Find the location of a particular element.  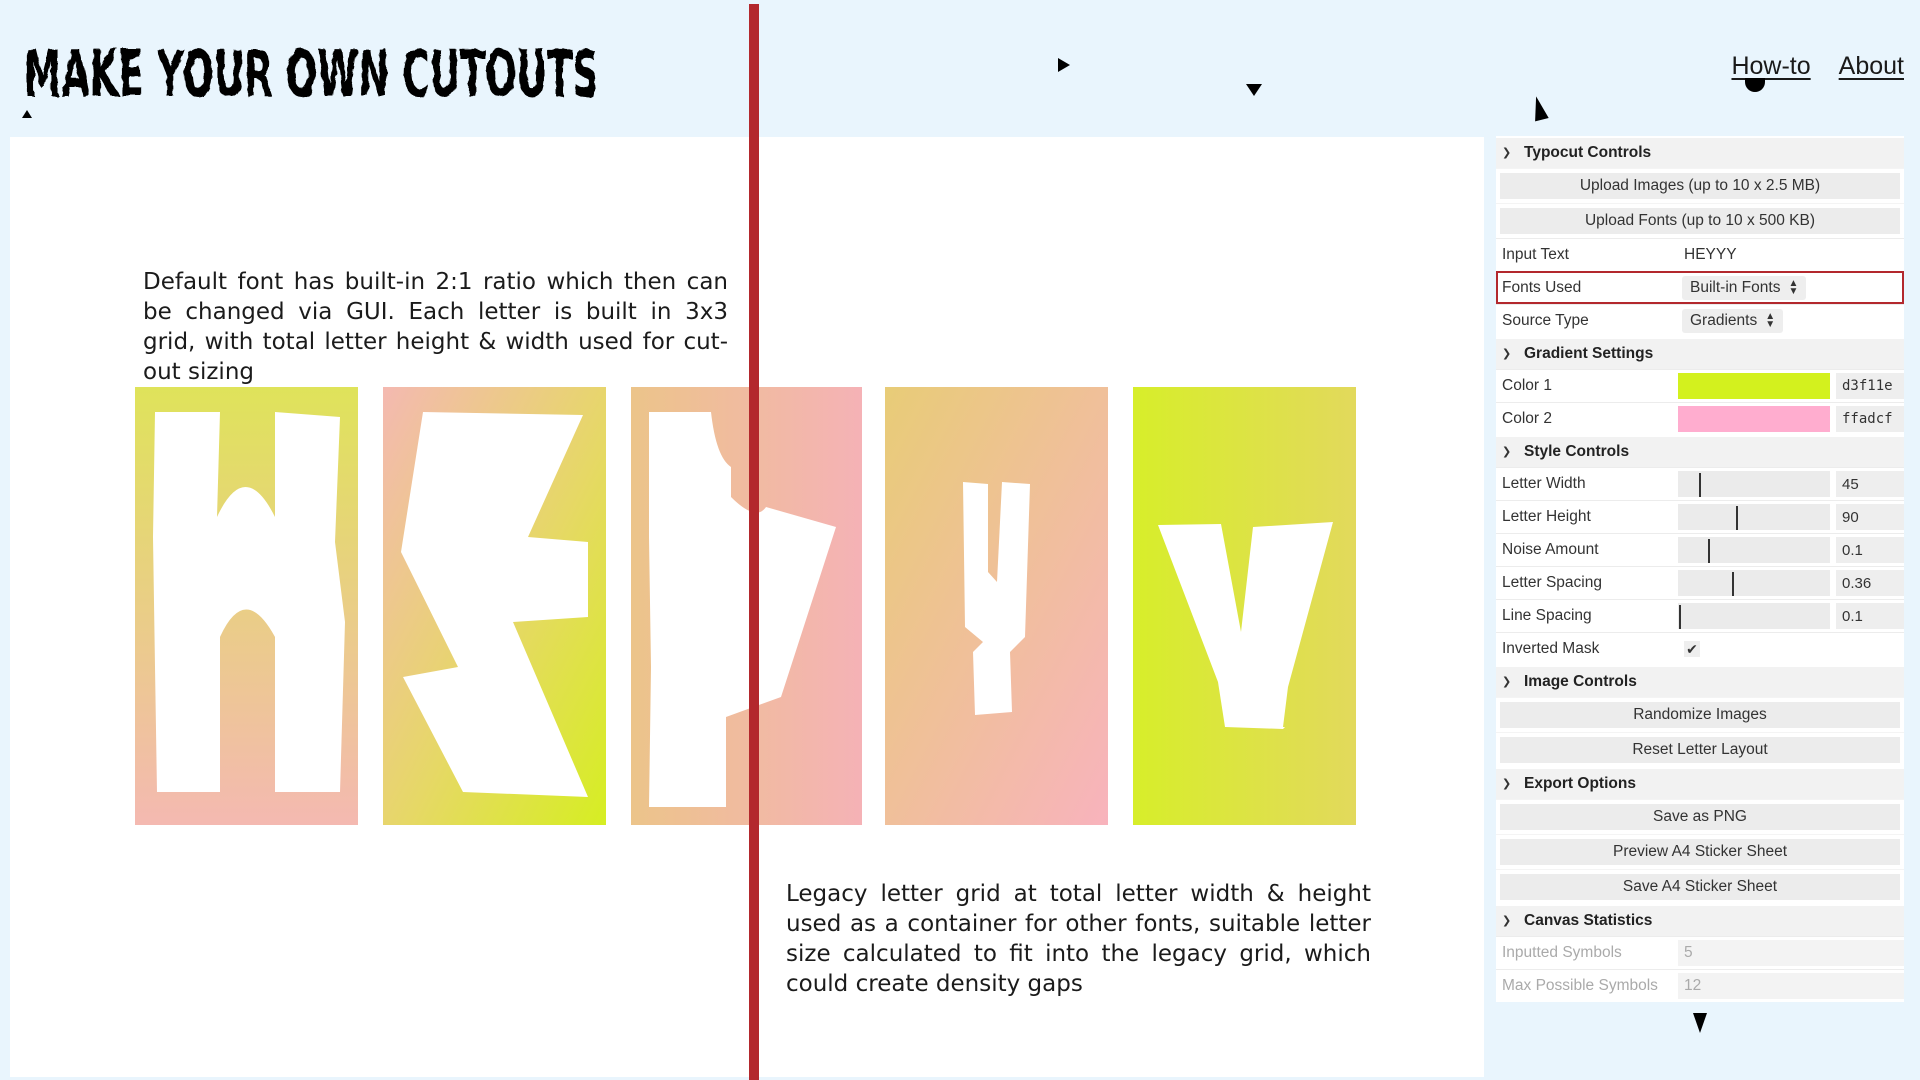

section-title: Image Controls is located at coordinates (1580, 681).